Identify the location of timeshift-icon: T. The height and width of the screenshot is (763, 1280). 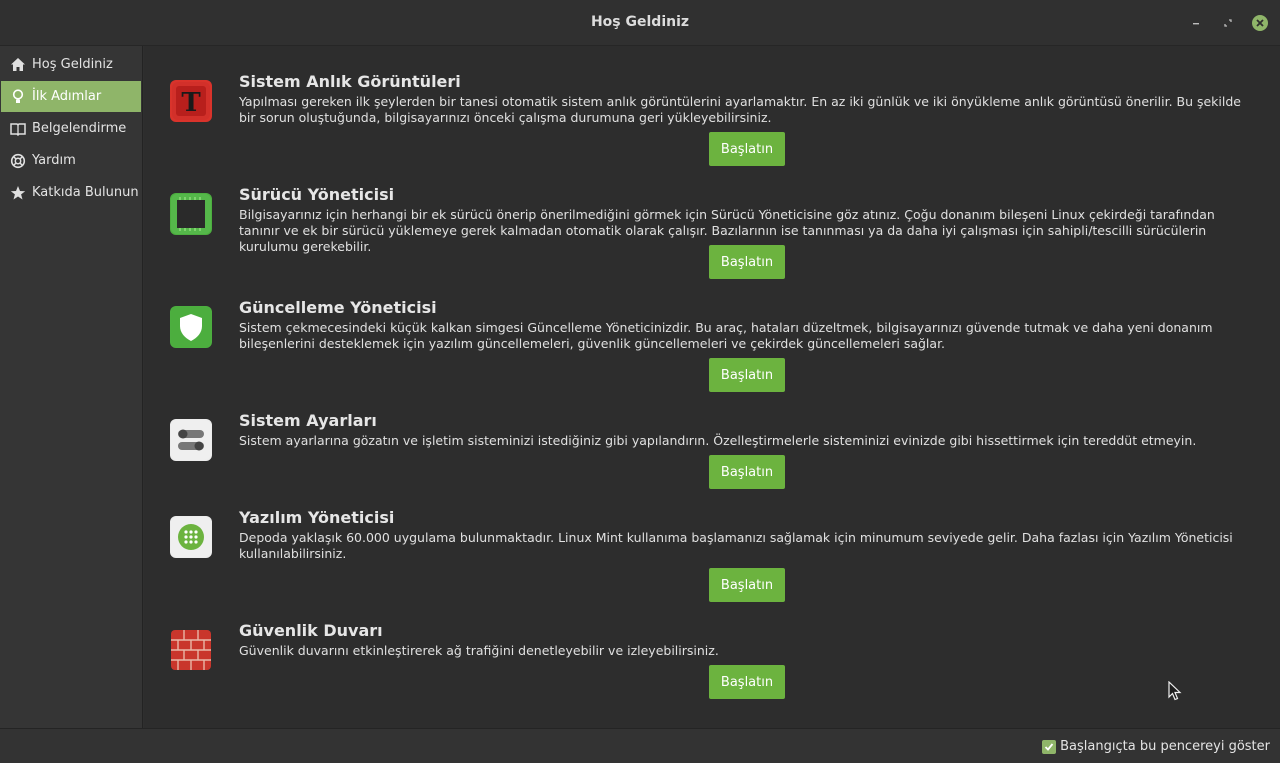
(191, 101).